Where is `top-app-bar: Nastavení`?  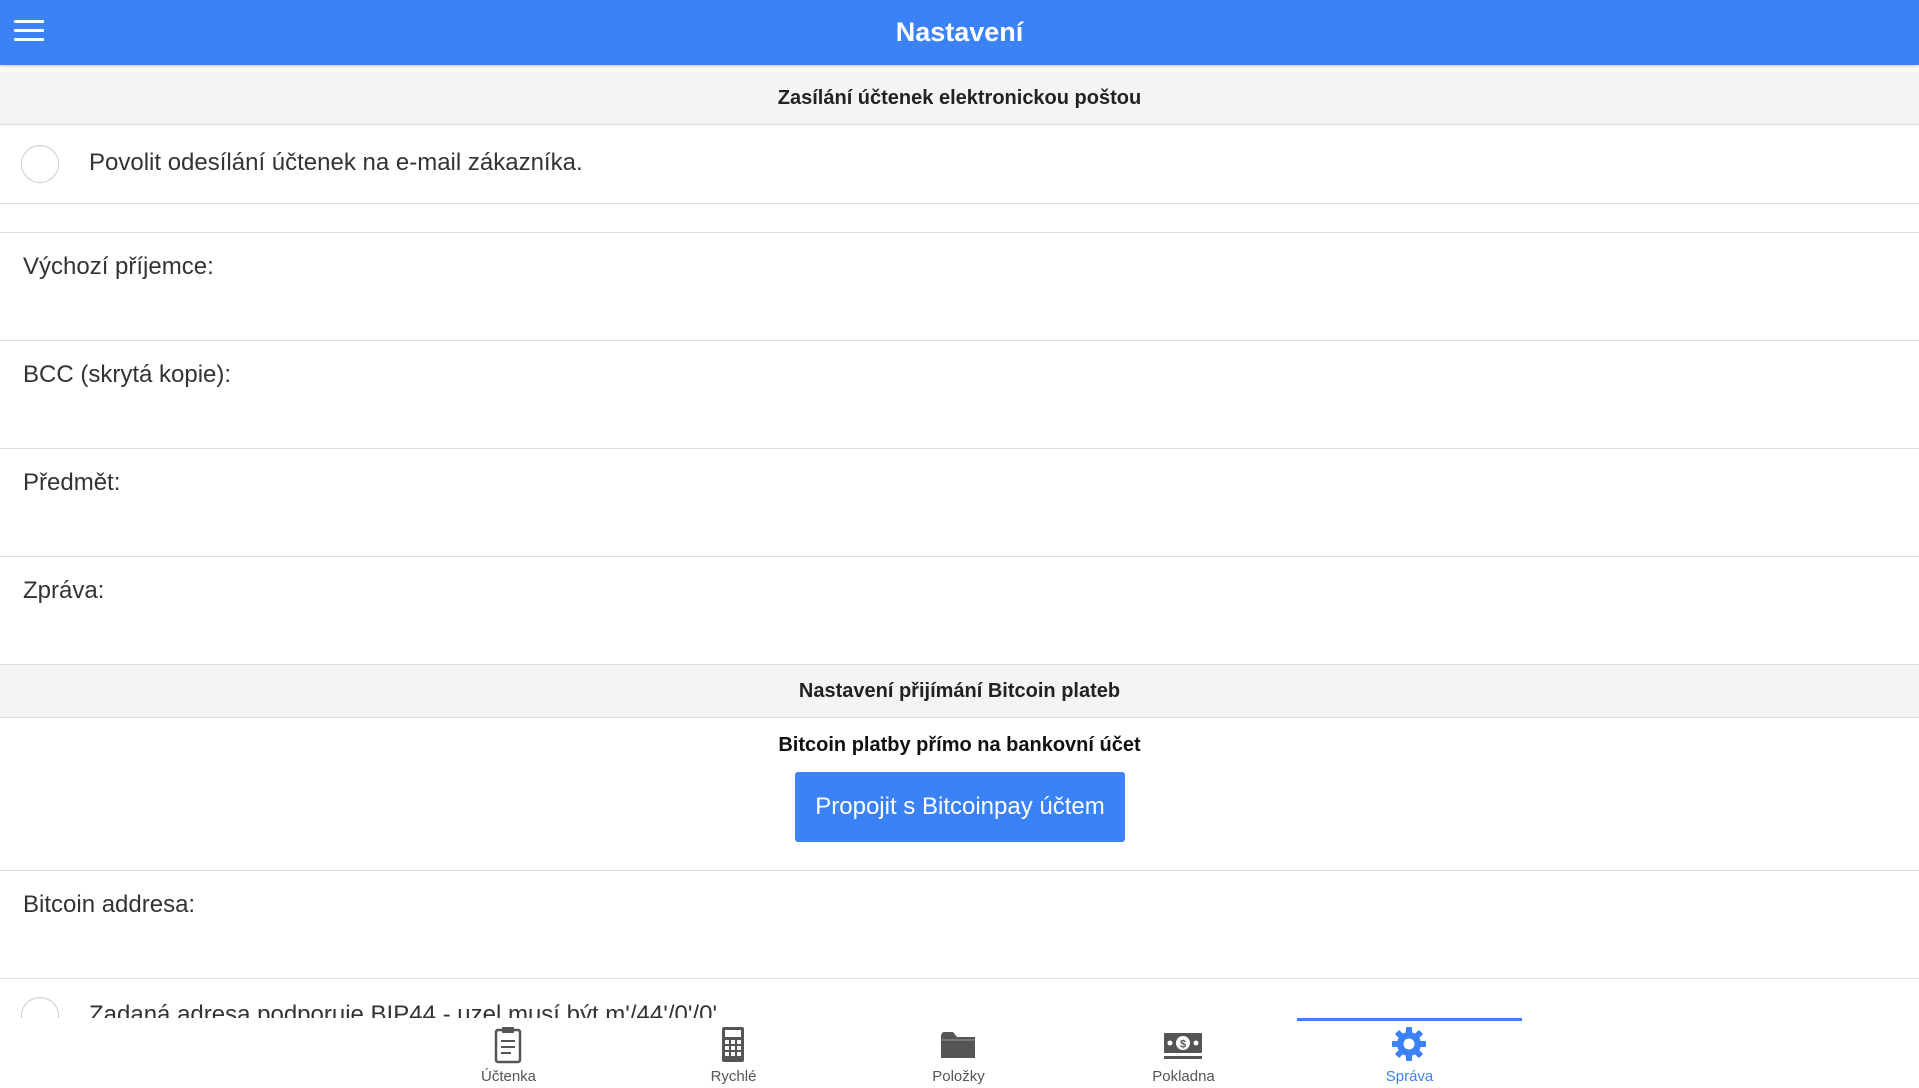
top-app-bar: Nastavení is located at coordinates (959, 32).